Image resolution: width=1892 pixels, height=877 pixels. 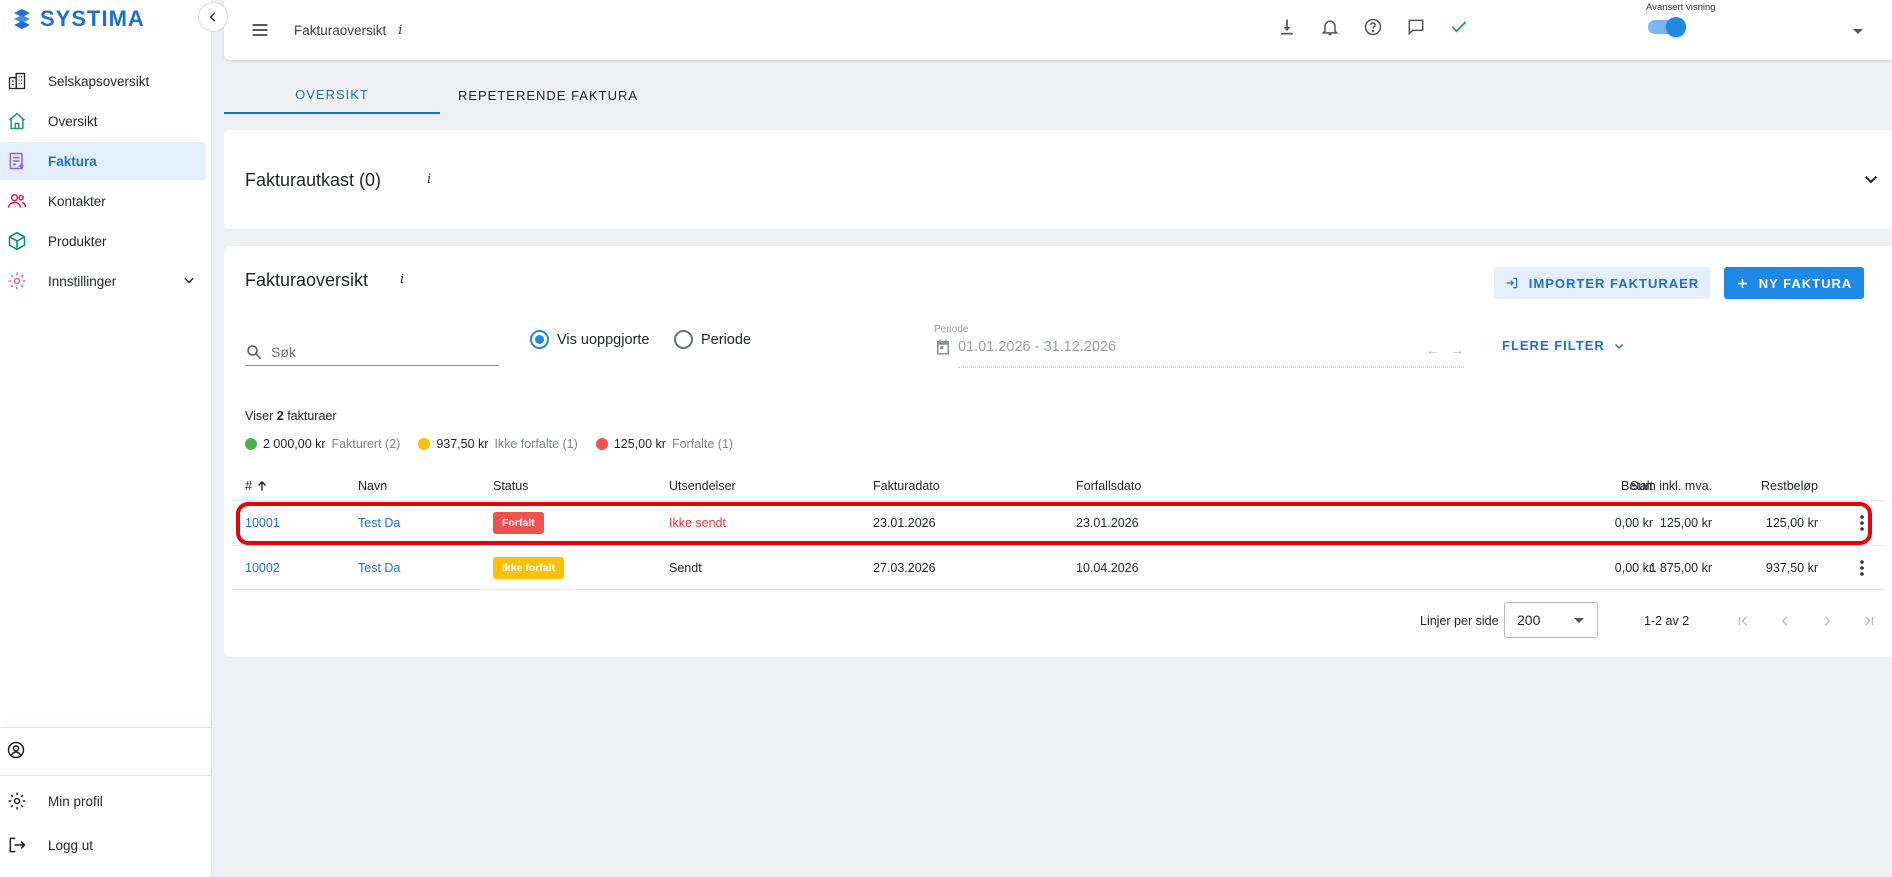 I want to click on more-filters-button: FLERE FILTER, so click(x=1563, y=345).